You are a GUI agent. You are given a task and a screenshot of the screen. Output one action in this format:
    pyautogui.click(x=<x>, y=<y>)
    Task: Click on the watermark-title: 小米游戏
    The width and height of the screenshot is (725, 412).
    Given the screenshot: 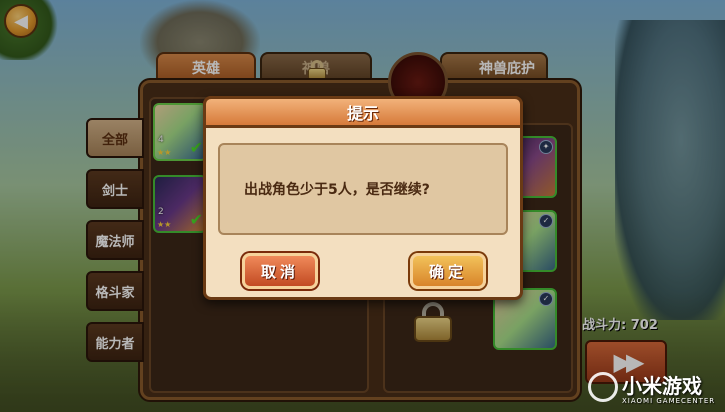 What is the action you would take?
    pyautogui.click(x=662, y=386)
    